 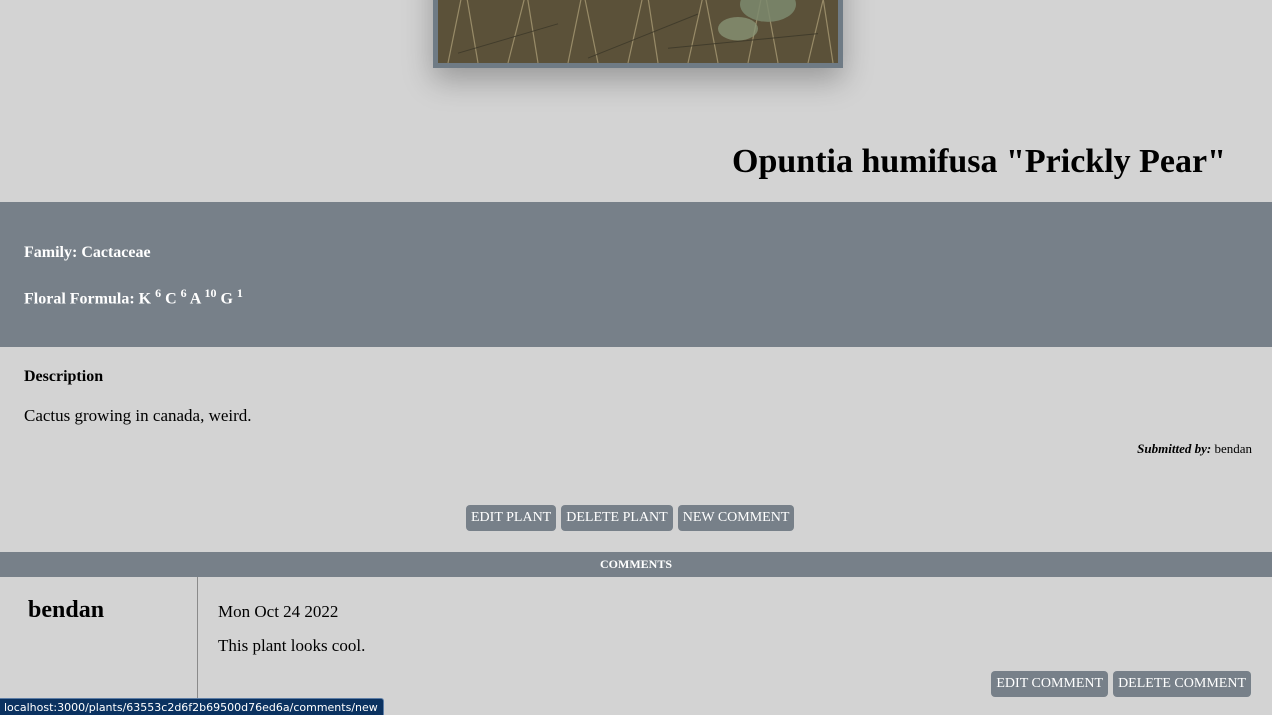 I want to click on floral-formula-label: Floral Formula:, so click(x=79, y=299).